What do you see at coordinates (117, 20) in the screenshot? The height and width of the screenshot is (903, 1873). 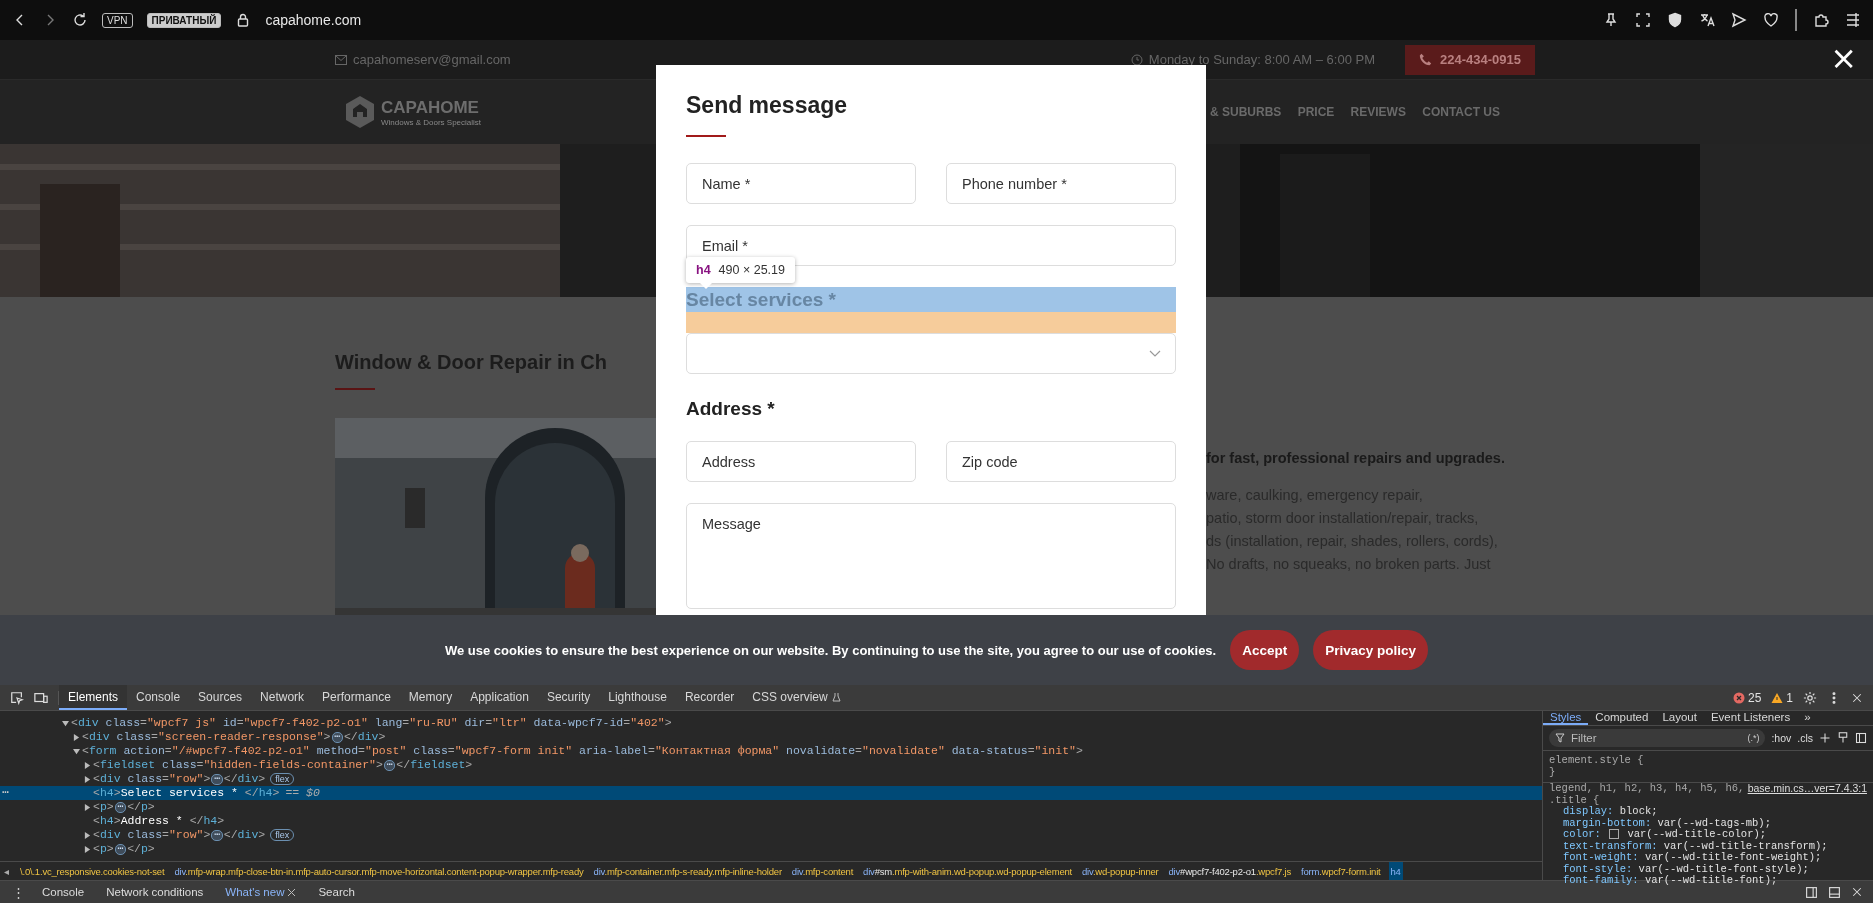 I see `browser-badge: VPN` at bounding box center [117, 20].